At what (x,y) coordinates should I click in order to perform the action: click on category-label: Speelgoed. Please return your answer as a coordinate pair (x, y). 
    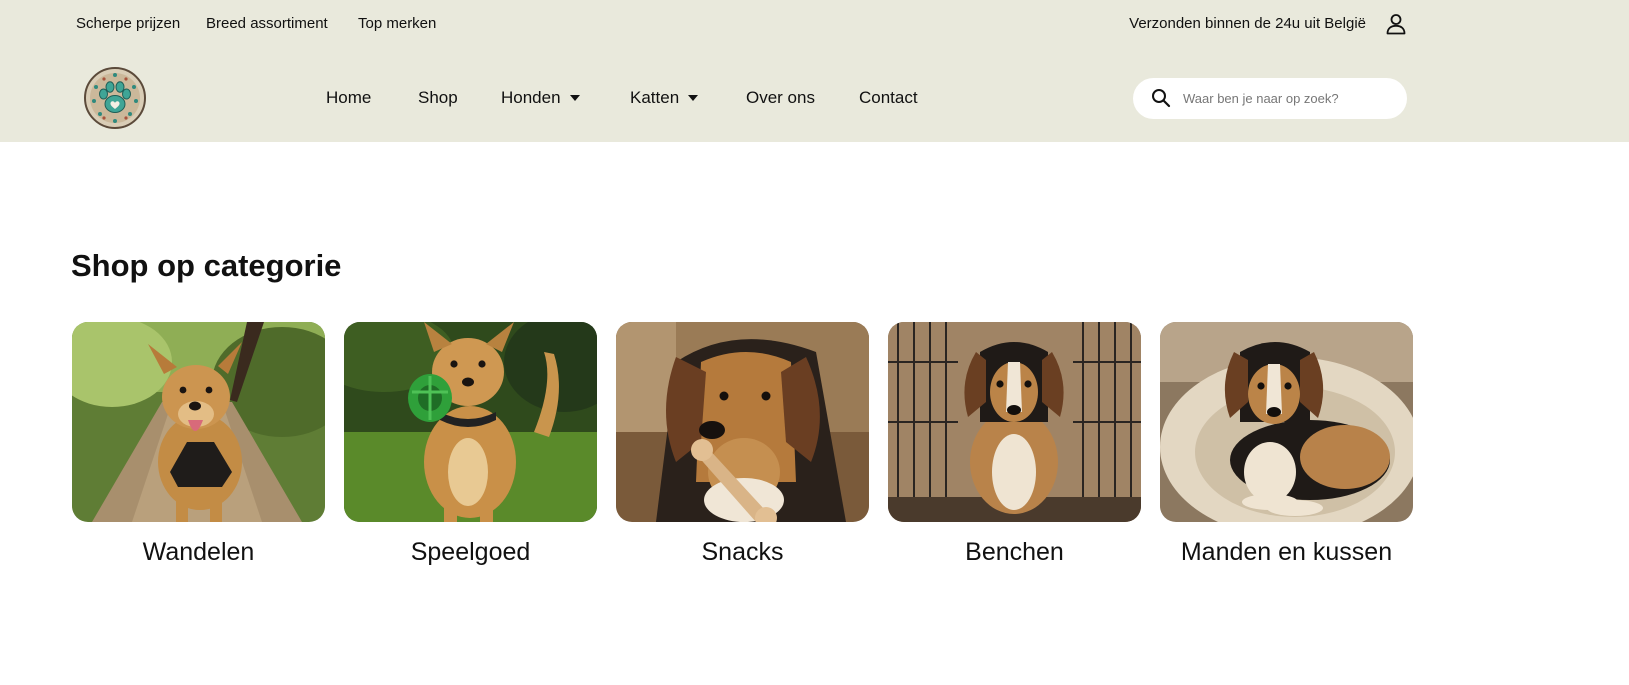
    Looking at the image, I should click on (470, 552).